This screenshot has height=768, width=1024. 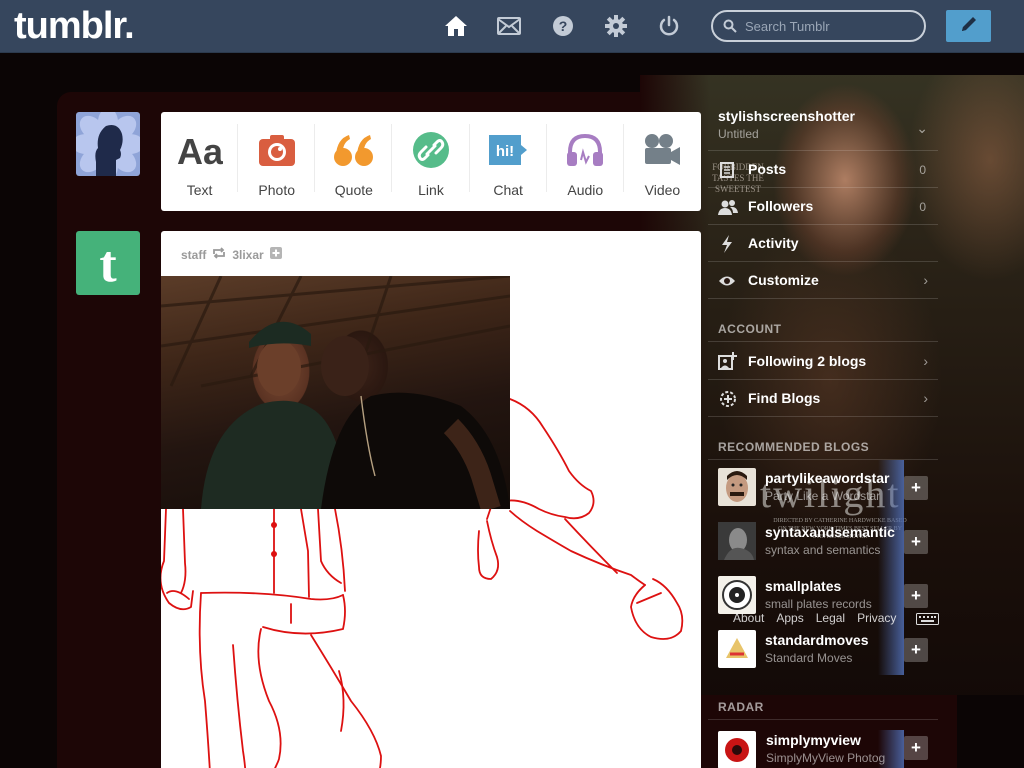 I want to click on mail-icon, so click(x=509, y=26).